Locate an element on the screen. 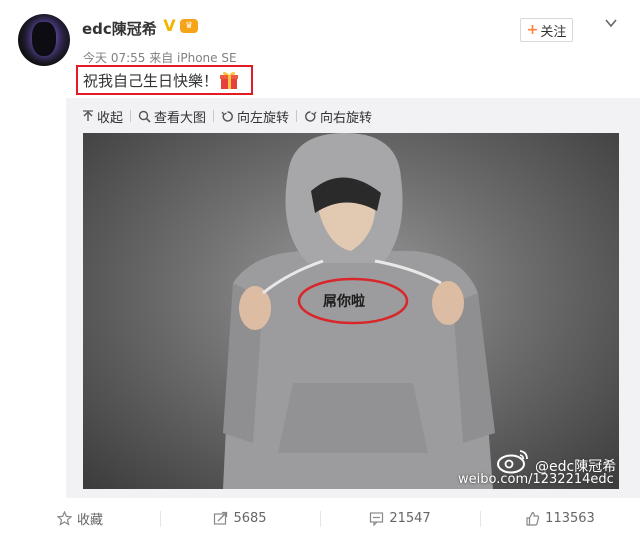 This screenshot has width=640, height=533. like-button: 113563 is located at coordinates (560, 518).